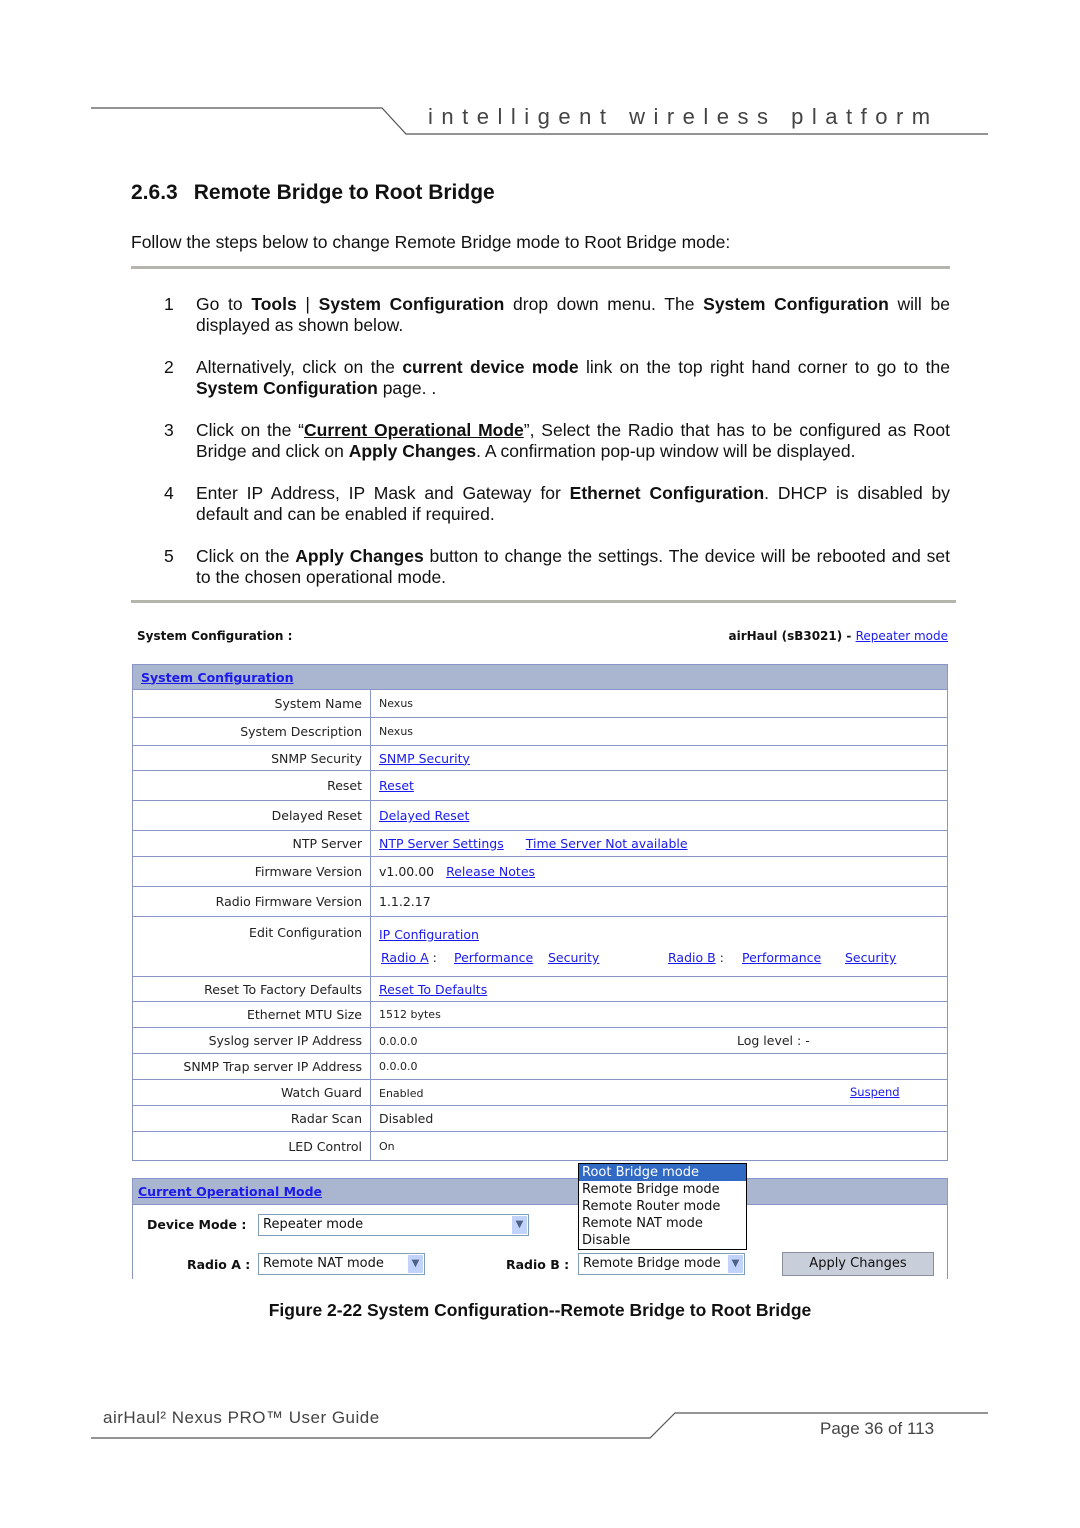 The width and height of the screenshot is (1080, 1528). Describe the element at coordinates (251, 1146) in the screenshot. I see `row-label: LED Control` at that location.